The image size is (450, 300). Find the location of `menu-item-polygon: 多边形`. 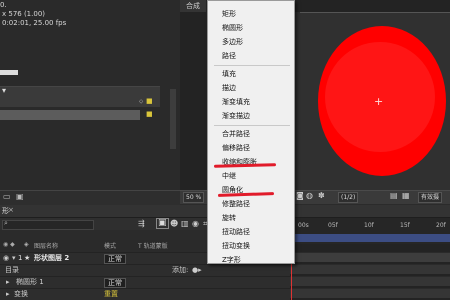

menu-item-polygon: 多边形 is located at coordinates (232, 42).